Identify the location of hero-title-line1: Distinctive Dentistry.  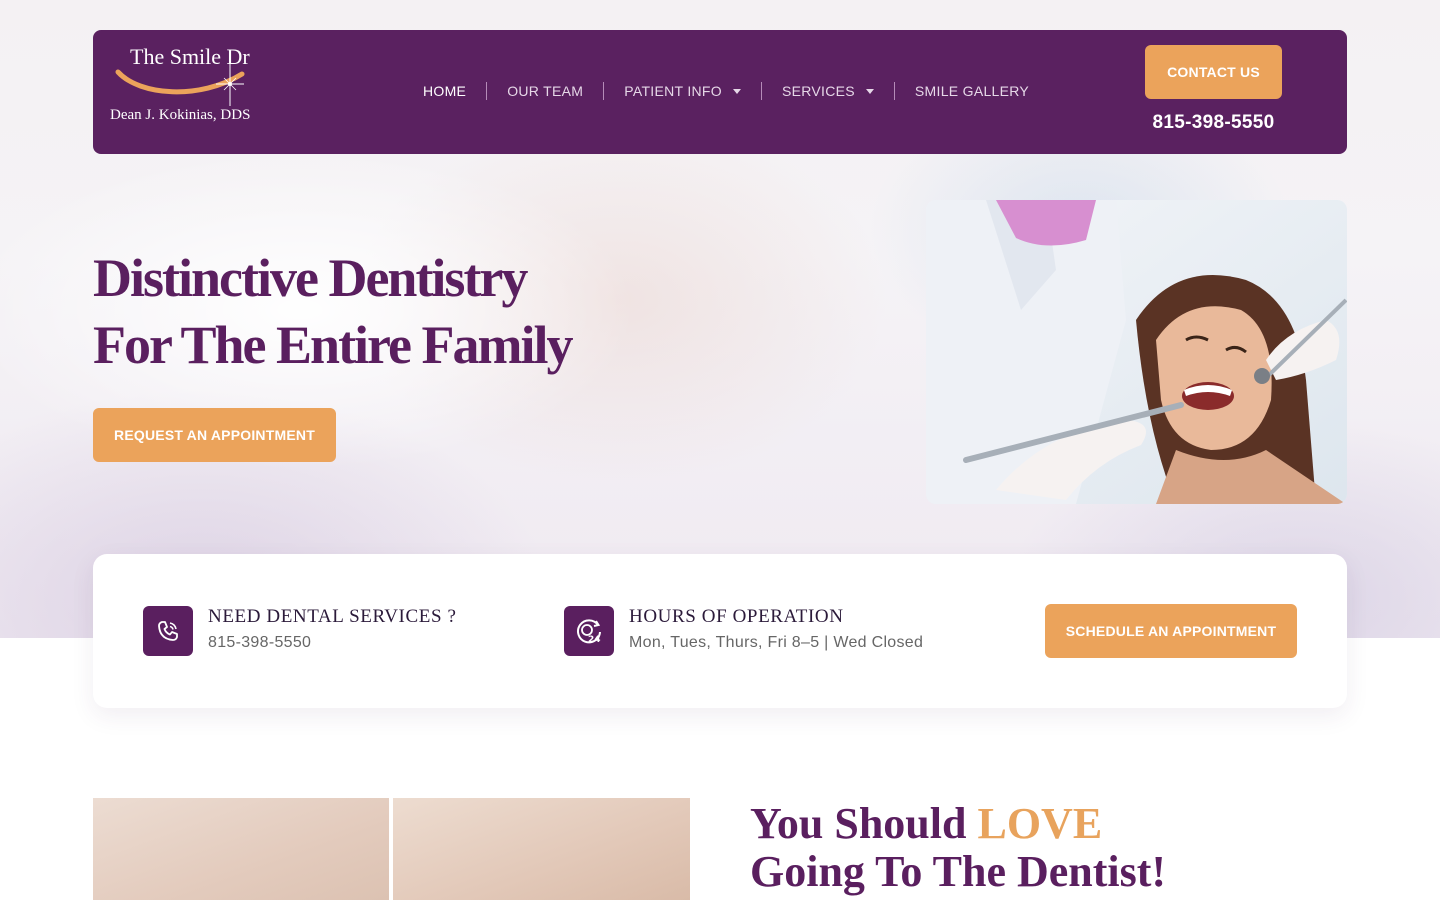
(310, 278).